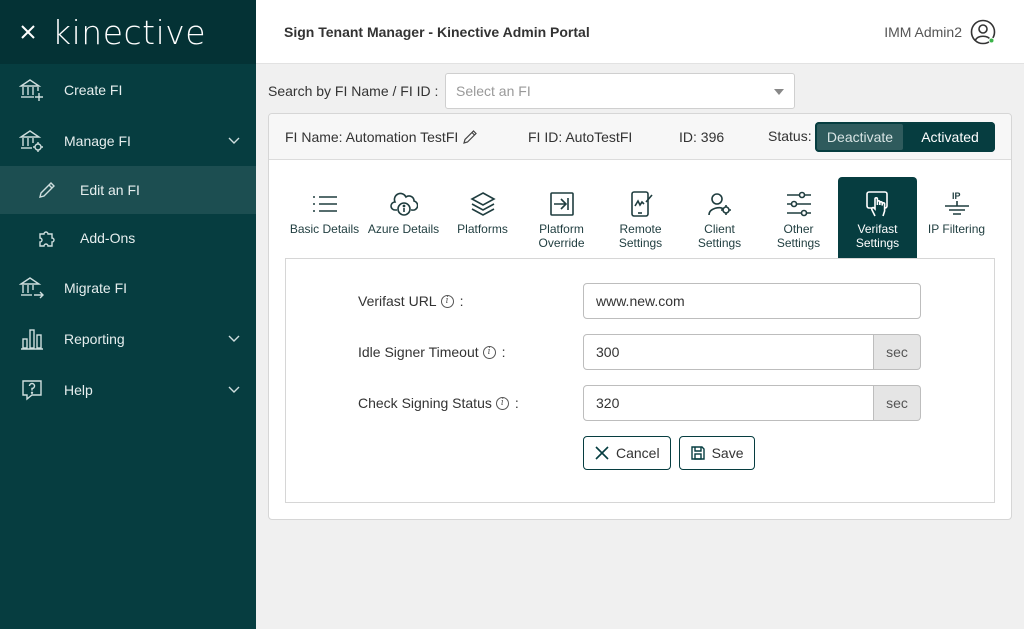 Image resolution: width=1024 pixels, height=629 pixels. I want to click on layers-icon, so click(482, 204).